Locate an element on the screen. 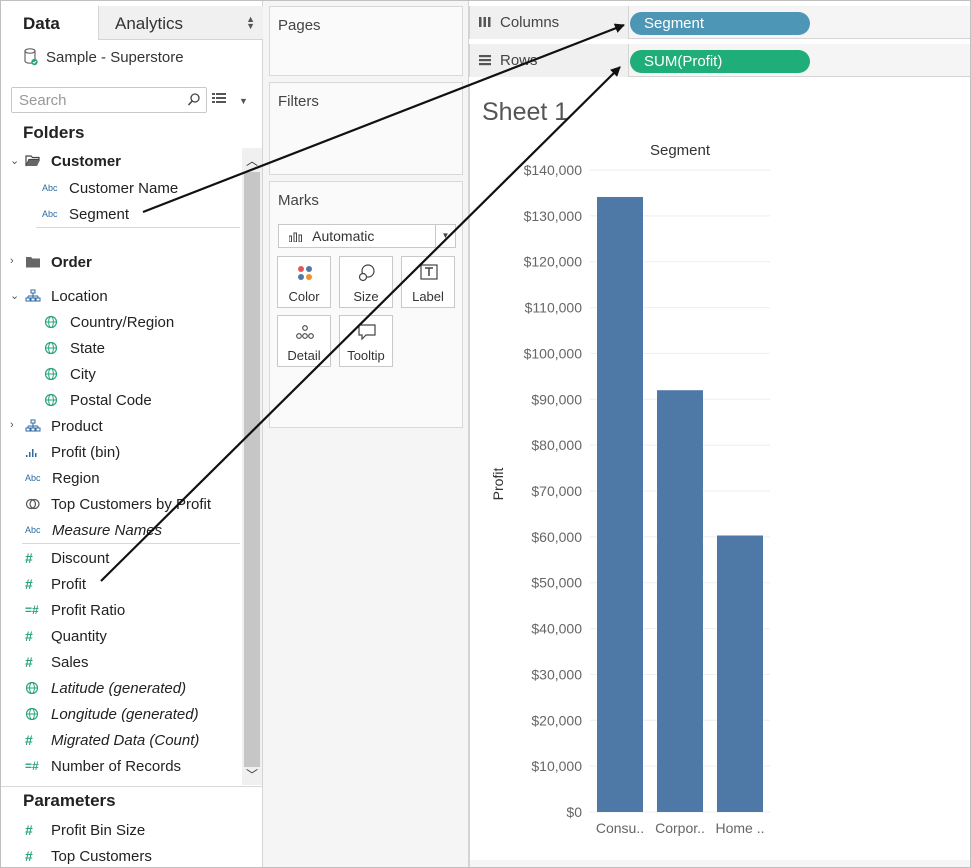 The height and width of the screenshot is (868, 971). field-region-label: Region is located at coordinates (76, 478).